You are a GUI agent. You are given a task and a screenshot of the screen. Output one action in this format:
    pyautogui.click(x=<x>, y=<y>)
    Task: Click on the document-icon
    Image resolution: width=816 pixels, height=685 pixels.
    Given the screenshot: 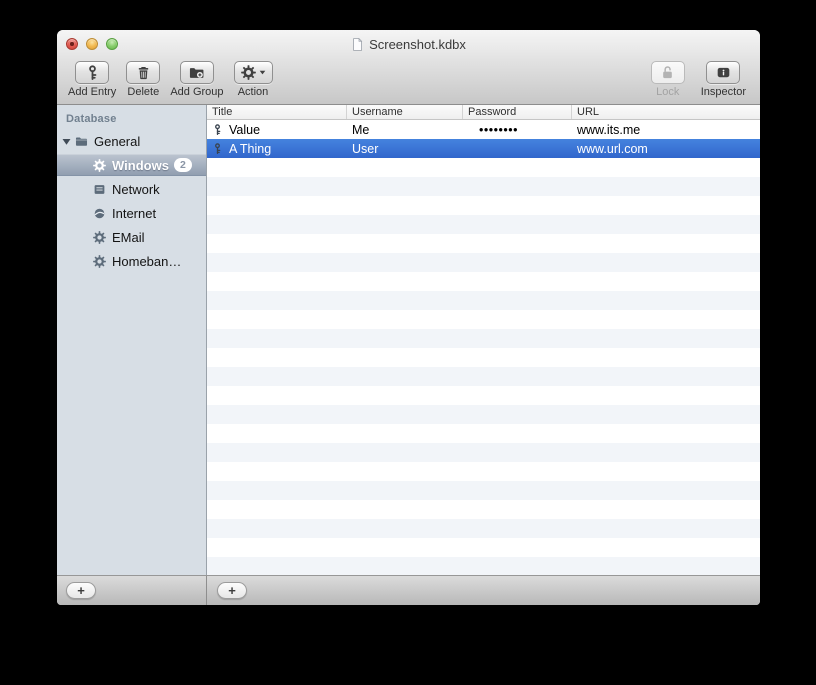 What is the action you would take?
    pyautogui.click(x=357, y=44)
    